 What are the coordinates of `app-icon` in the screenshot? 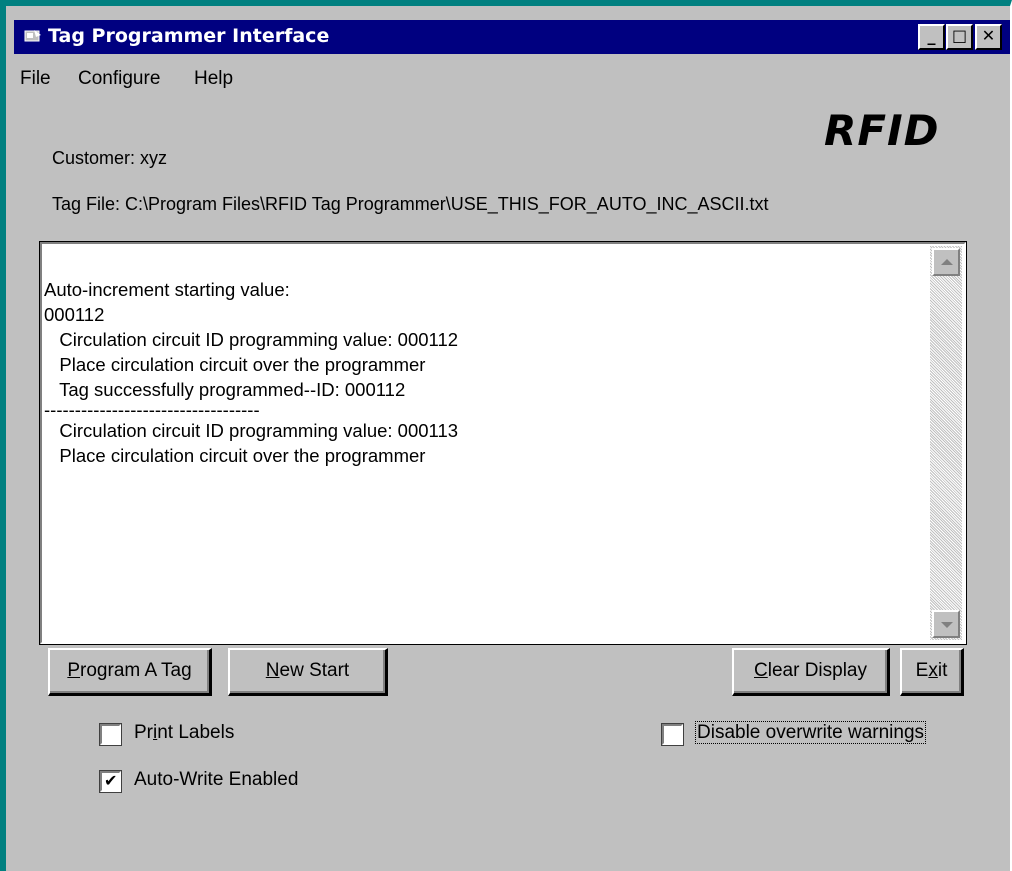 It's located at (32, 36).